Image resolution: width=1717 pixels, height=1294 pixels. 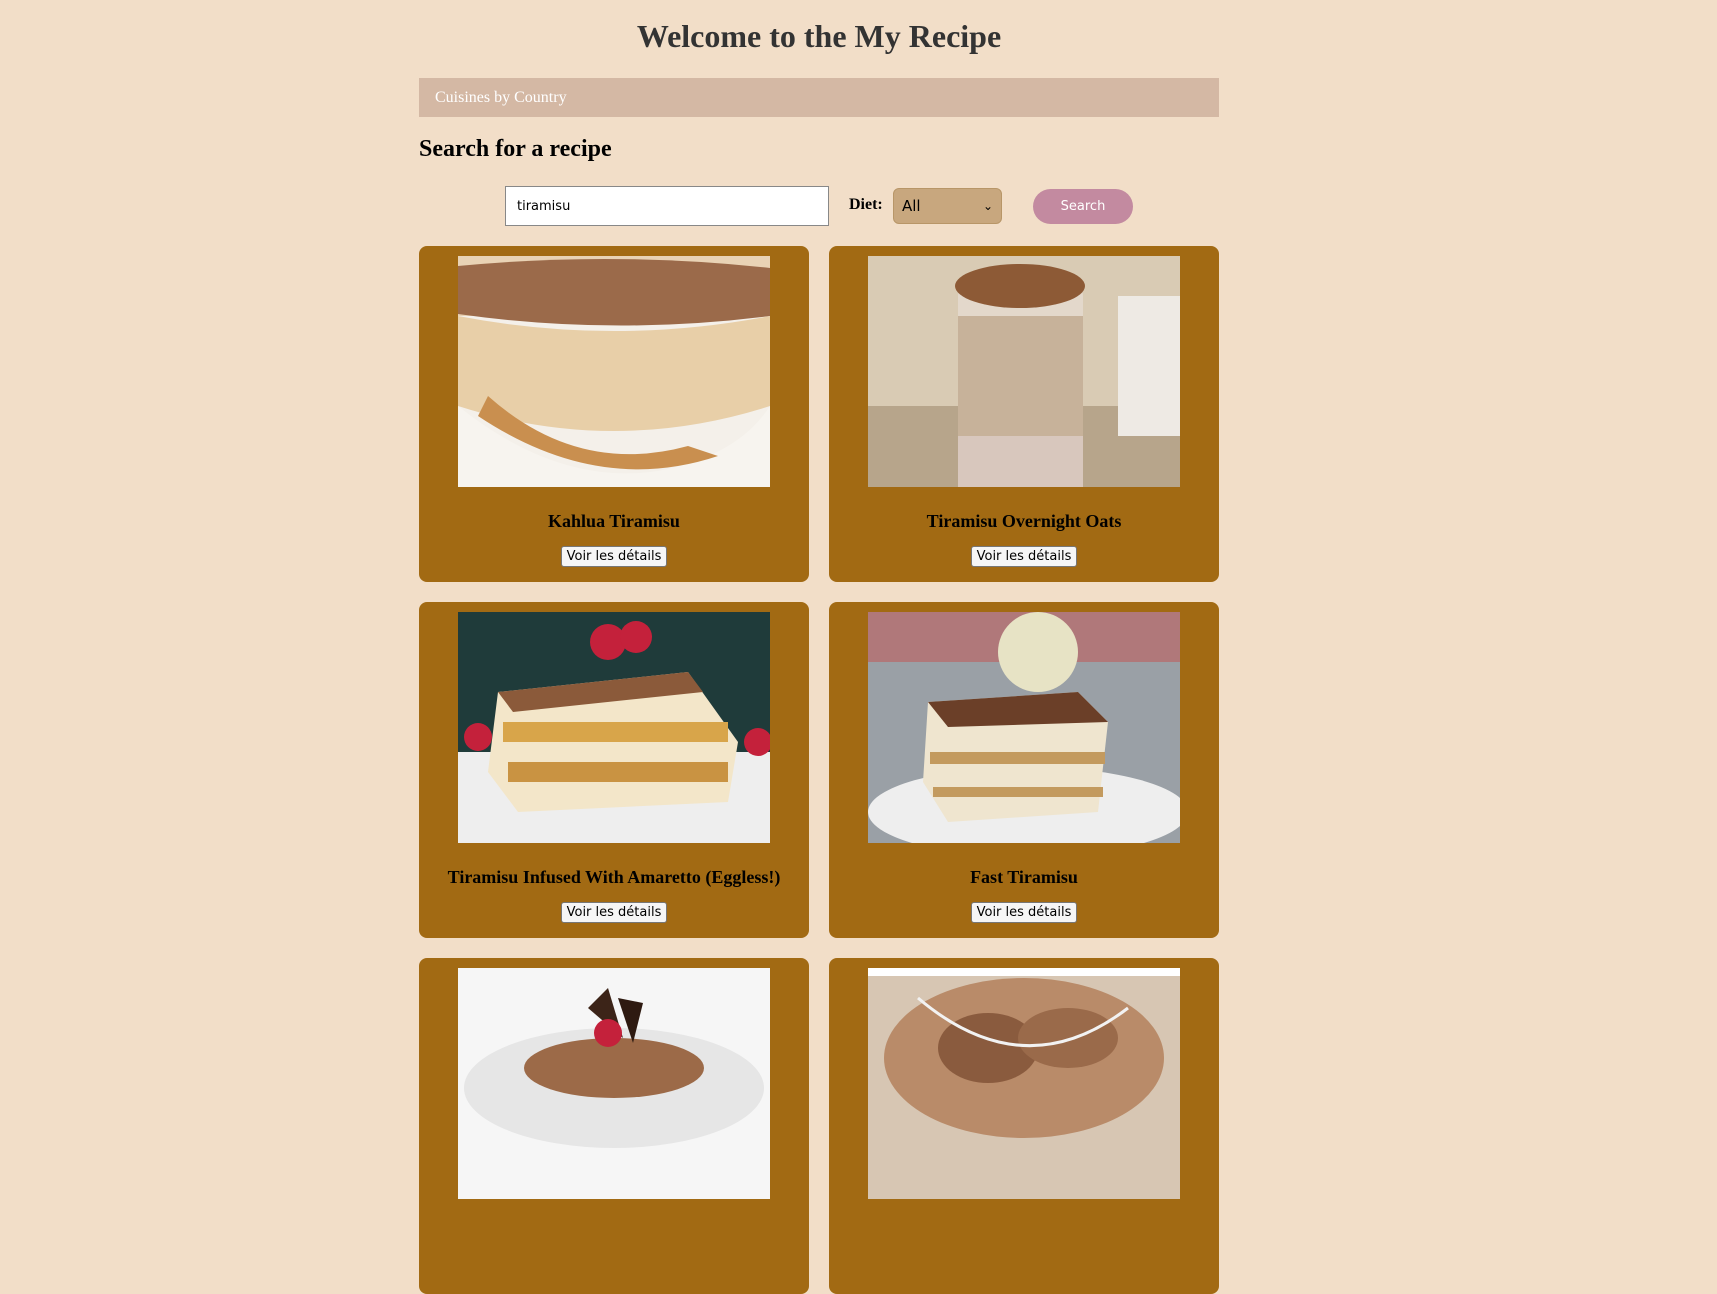 I want to click on diet-label: Diet:, so click(x=866, y=204).